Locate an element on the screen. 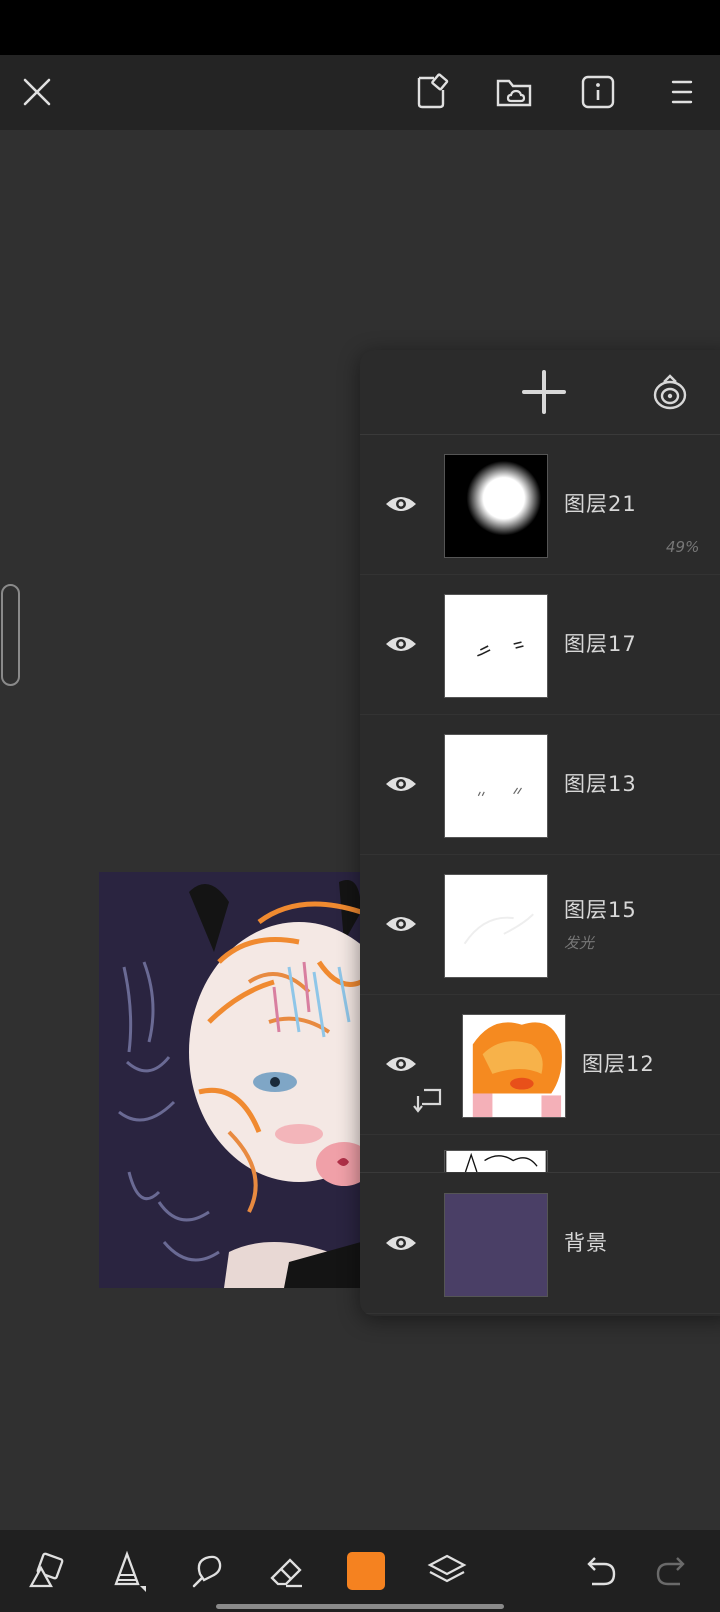 This screenshot has height=1612, width=720. layer-name: 图层17 is located at coordinates (600, 644).